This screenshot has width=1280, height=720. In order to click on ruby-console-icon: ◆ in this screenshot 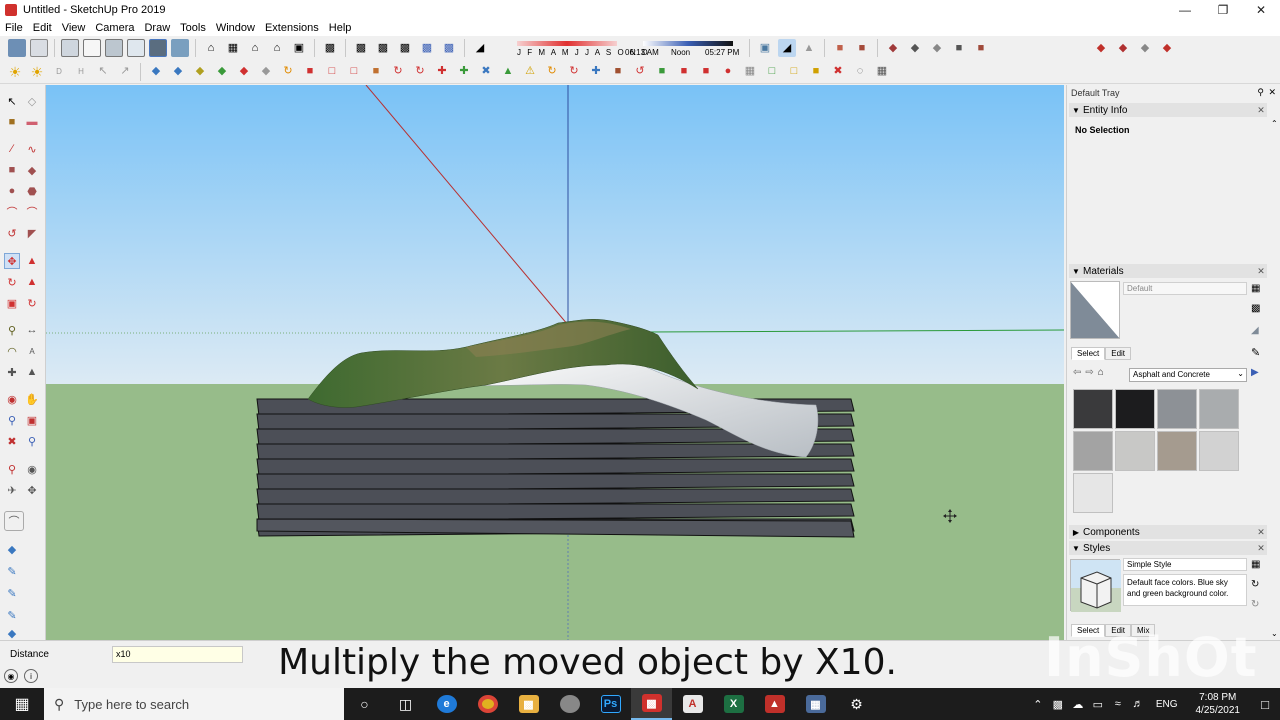, I will do `click(1101, 48)`.